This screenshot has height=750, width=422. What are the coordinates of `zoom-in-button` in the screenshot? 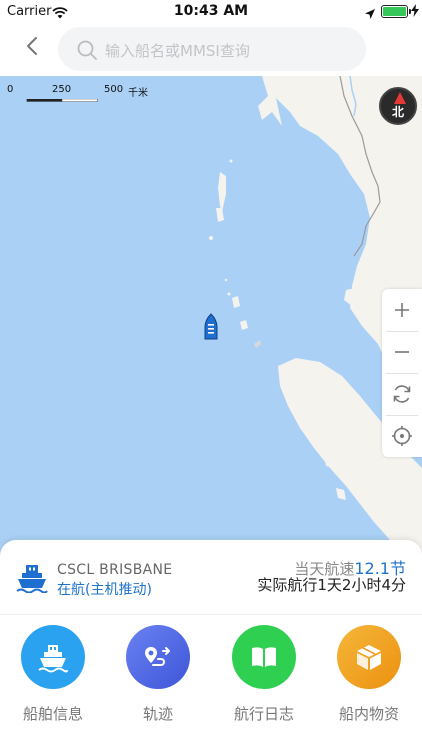 It's located at (402, 310).